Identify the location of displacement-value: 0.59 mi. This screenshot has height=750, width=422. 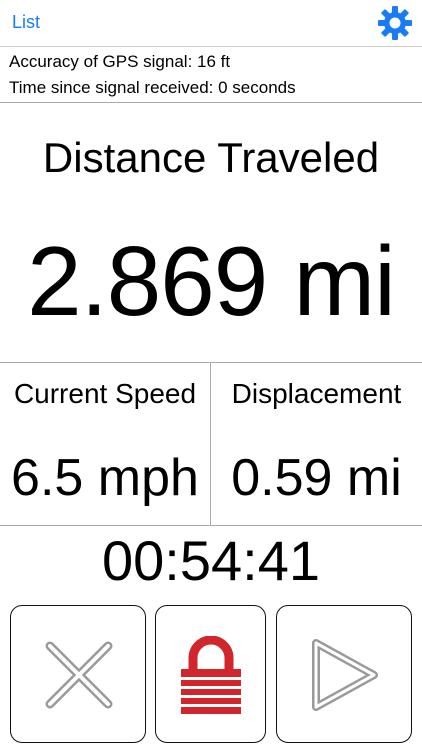
(316, 478).